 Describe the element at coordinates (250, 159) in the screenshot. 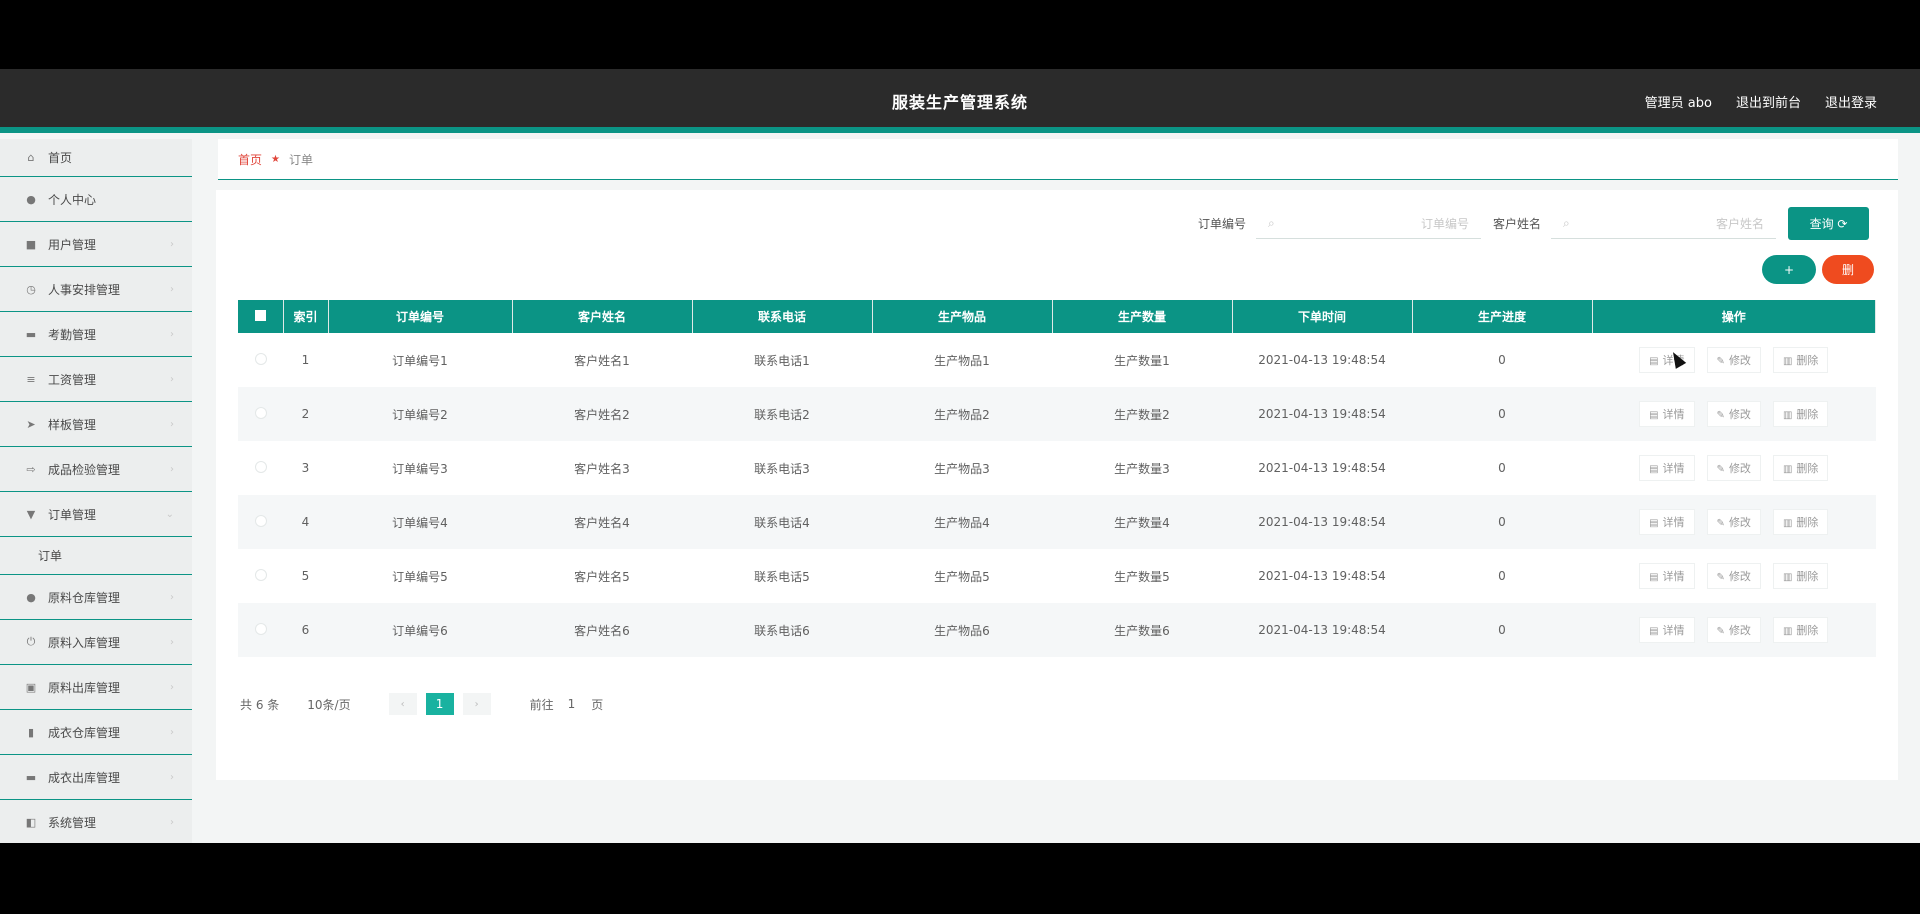

I see `breadcrumb-home: 首页` at that location.